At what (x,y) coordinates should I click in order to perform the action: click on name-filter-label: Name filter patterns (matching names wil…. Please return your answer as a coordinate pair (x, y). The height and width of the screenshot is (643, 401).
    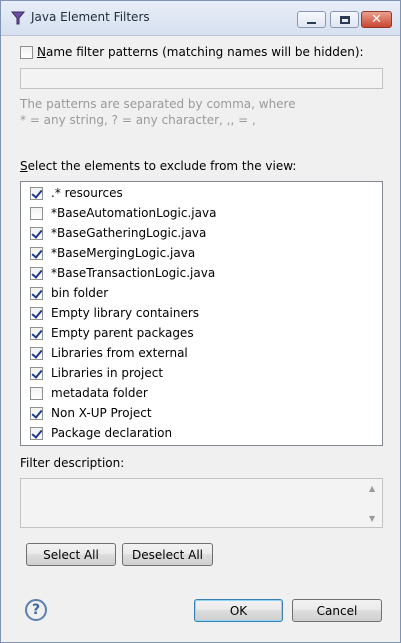
    Looking at the image, I should click on (200, 52).